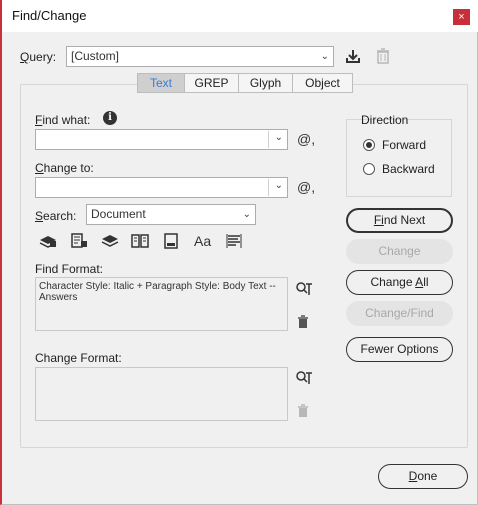  What do you see at coordinates (385, 120) in the screenshot?
I see `direction-label: Direction` at bounding box center [385, 120].